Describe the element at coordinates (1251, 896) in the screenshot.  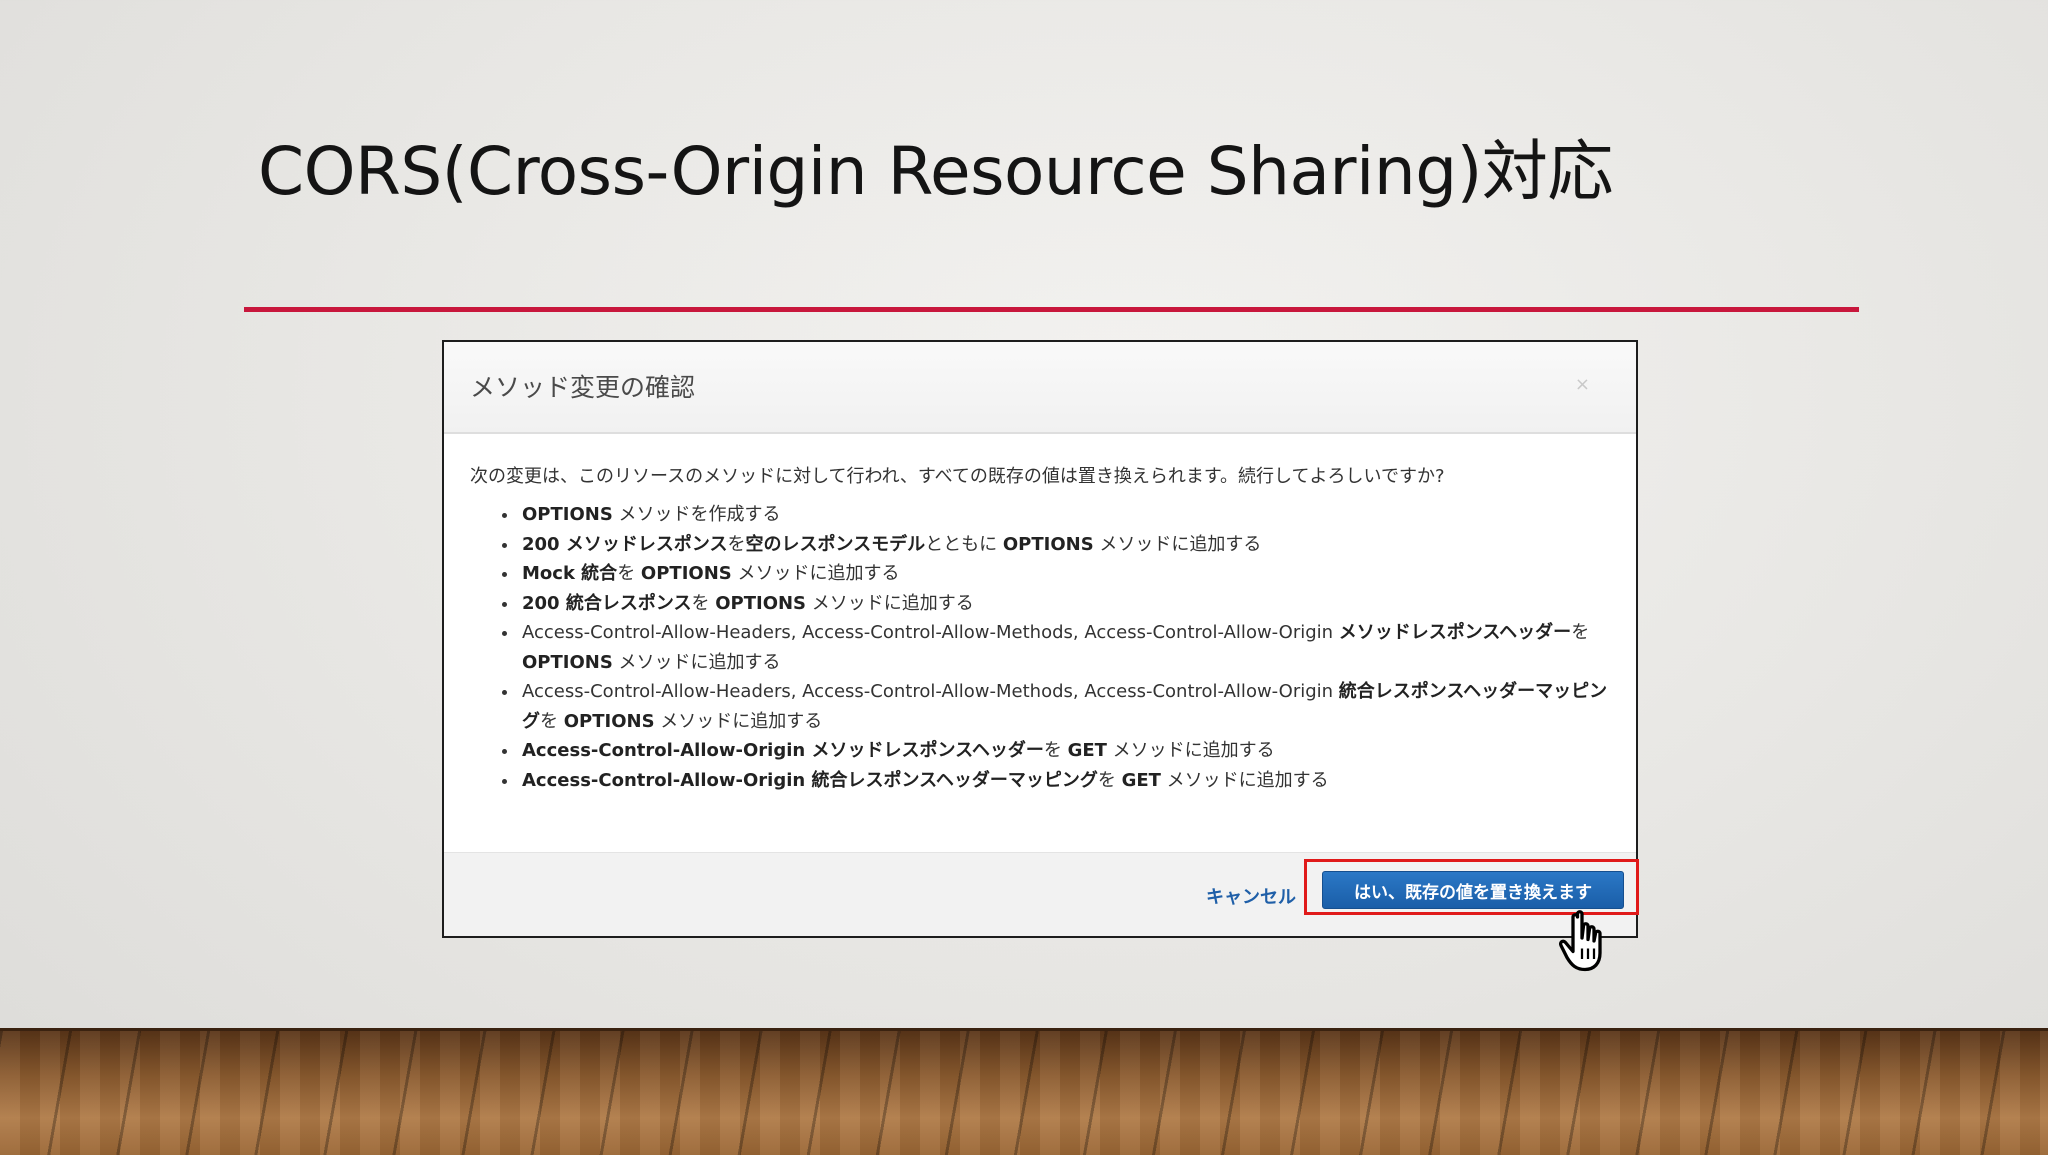
I see `cancel-button: キャンセル` at that location.